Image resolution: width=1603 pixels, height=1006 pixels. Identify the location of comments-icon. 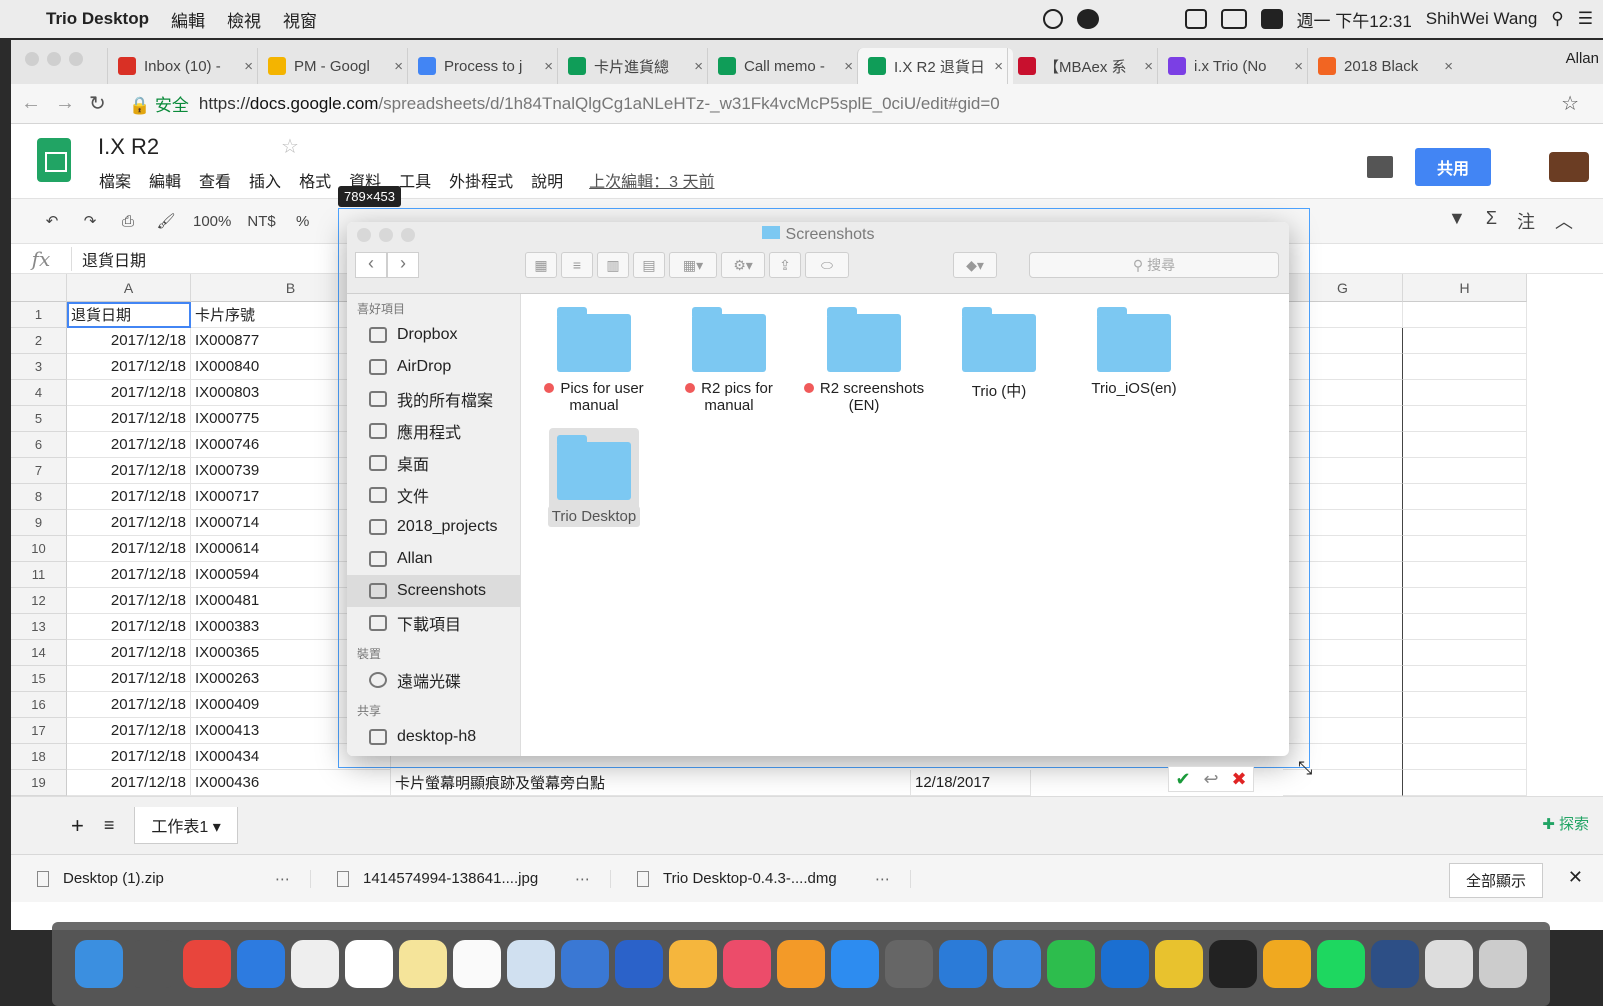
(1380, 167).